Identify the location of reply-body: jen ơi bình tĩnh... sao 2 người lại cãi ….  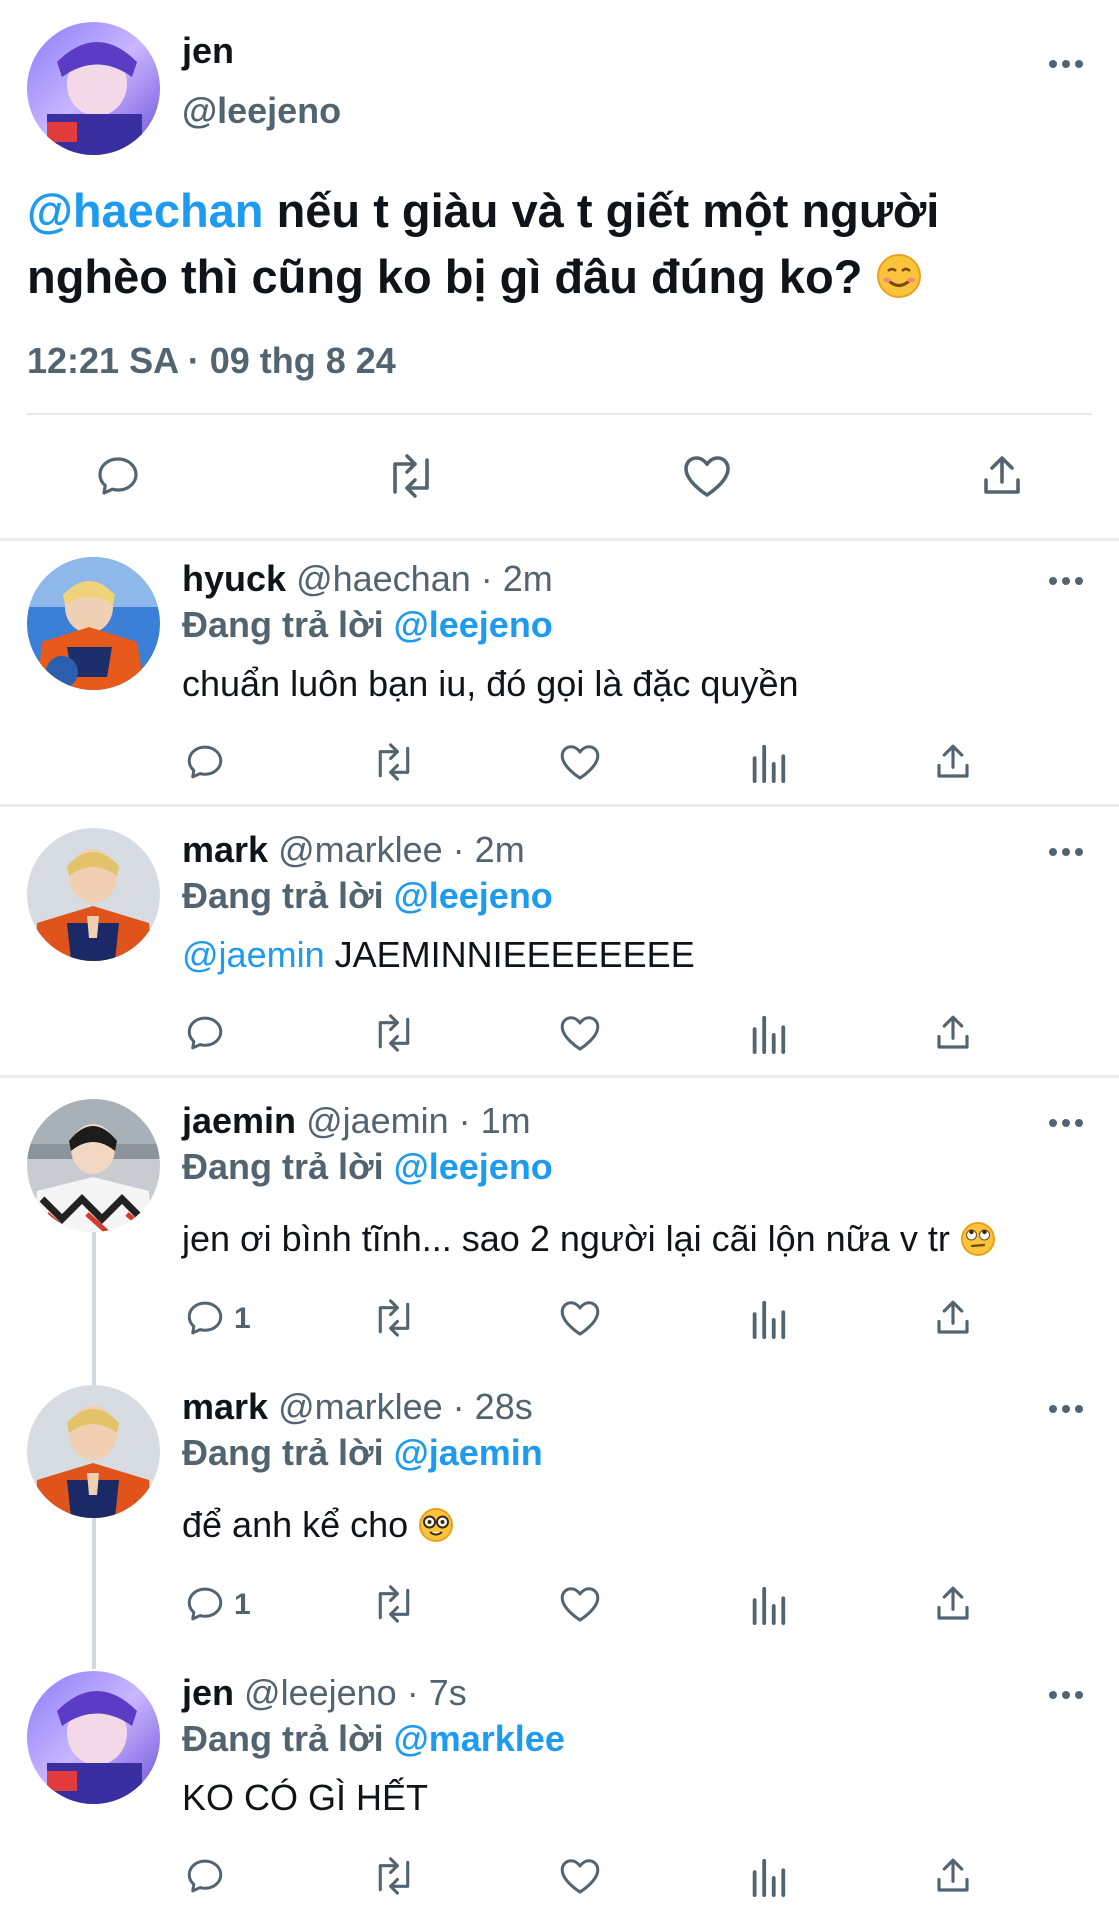
(566, 1238).